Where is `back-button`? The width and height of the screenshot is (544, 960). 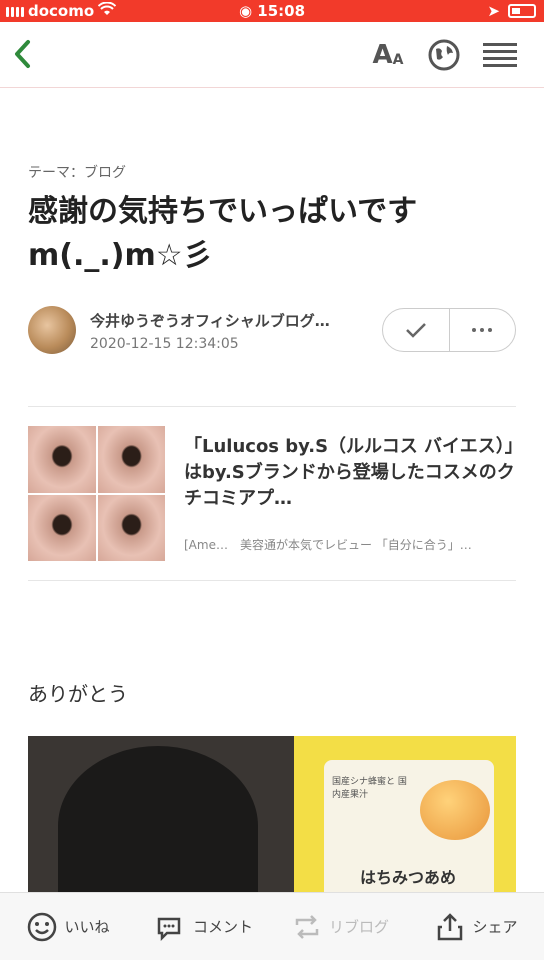
back-button is located at coordinates (28, 54).